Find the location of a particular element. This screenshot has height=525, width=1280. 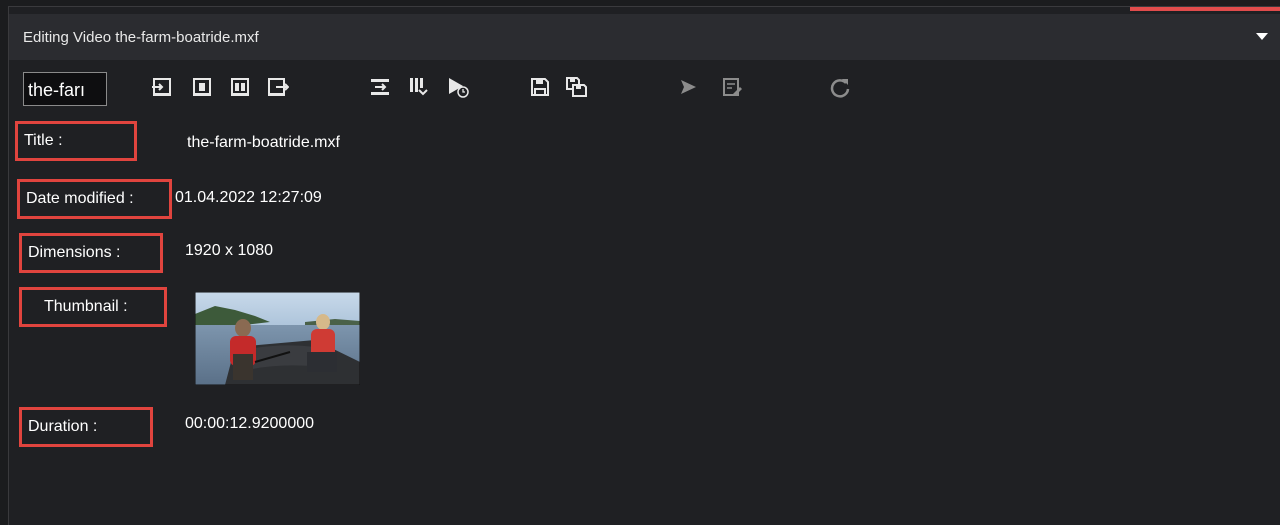

date-modified-value: 01.04.2022 12:27:09 is located at coordinates (248, 197).